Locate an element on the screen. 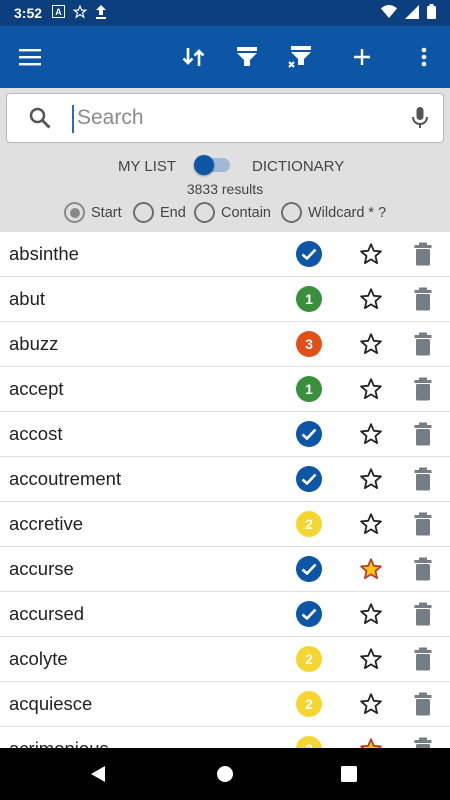 This screenshot has height=800, width=450. list-item: accurse is located at coordinates (225, 569).